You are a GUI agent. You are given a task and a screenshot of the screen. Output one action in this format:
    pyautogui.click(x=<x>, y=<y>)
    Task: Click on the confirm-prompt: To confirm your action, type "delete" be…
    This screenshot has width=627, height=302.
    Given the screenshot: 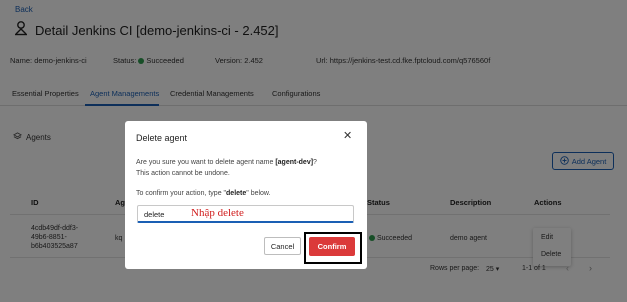 What is the action you would take?
    pyautogui.click(x=203, y=193)
    